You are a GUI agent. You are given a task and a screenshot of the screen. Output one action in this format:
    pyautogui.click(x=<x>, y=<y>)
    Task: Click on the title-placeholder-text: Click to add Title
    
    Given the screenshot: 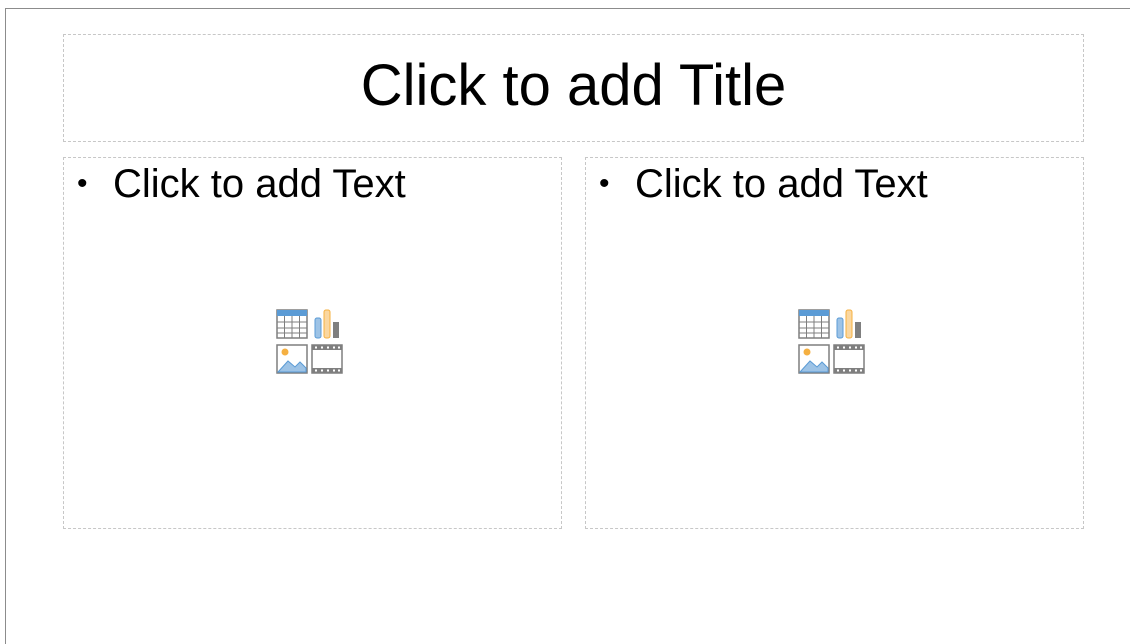 What is the action you would take?
    pyautogui.click(x=573, y=85)
    